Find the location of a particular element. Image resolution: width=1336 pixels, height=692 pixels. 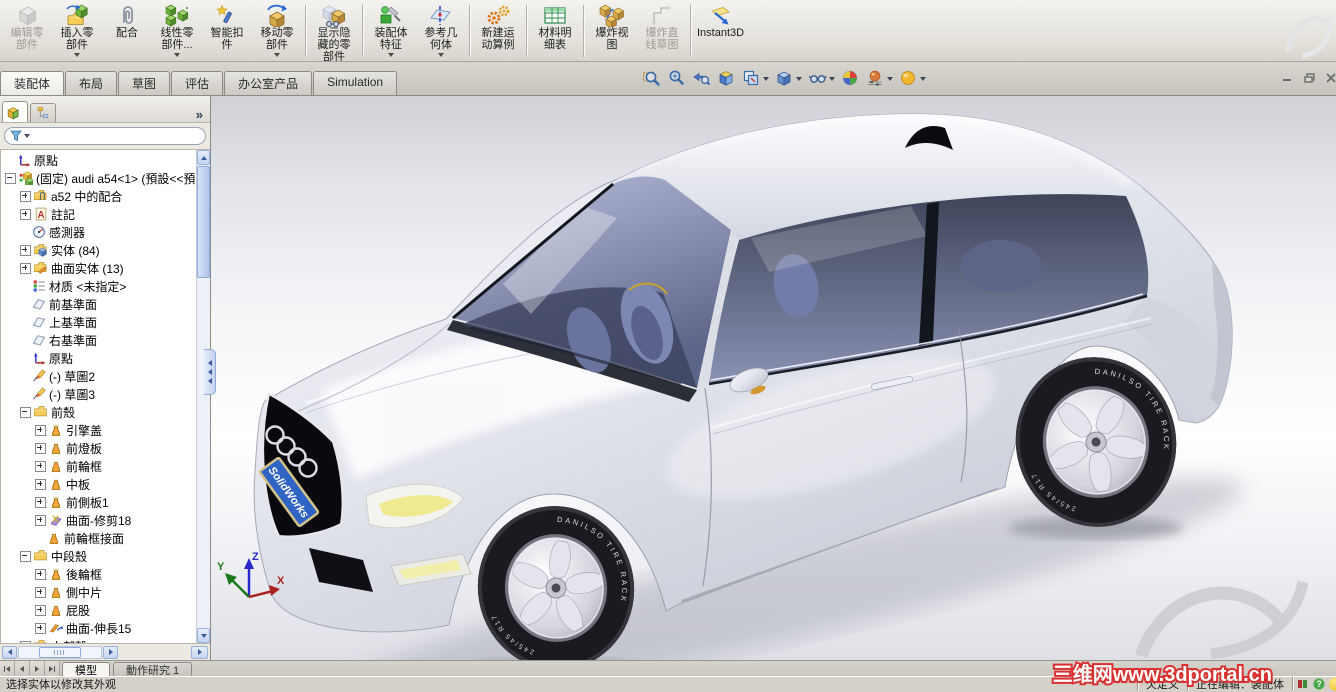

tab-scroll-first-icon is located at coordinates (7, 668).